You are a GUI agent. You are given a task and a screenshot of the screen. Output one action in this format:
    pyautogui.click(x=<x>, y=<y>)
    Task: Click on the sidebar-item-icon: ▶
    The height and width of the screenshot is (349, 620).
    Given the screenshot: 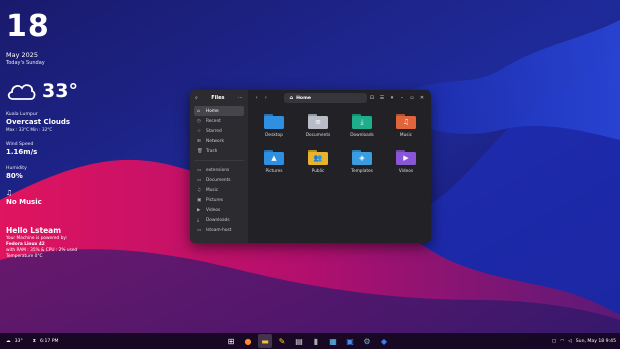 What is the action you would take?
    pyautogui.click(x=199, y=210)
    